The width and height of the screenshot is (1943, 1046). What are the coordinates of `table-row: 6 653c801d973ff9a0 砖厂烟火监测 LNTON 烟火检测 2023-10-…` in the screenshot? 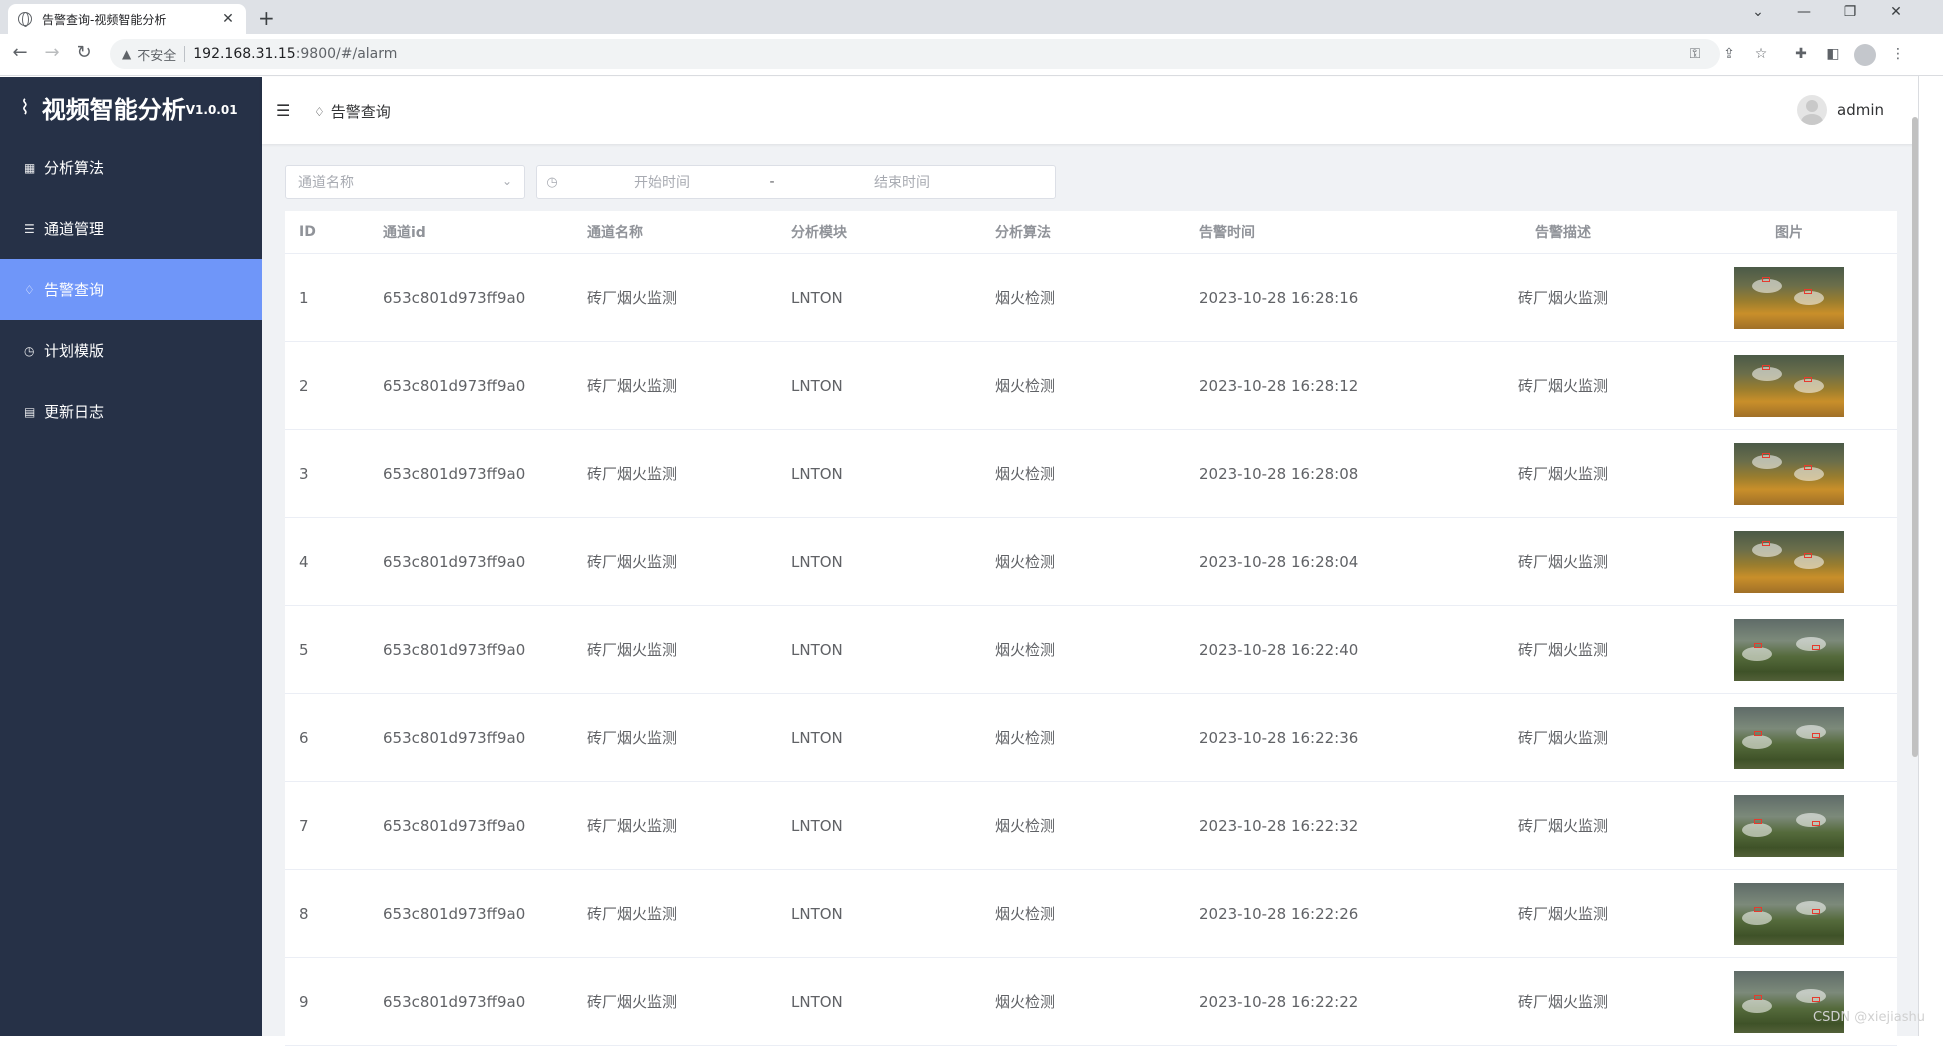 It's located at (1091, 738).